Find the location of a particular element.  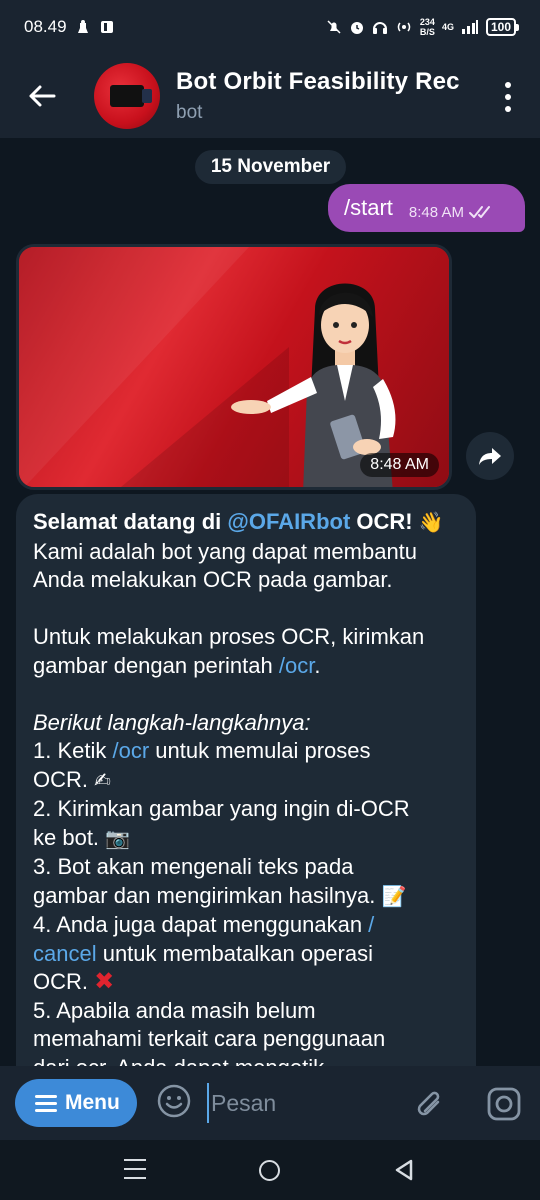

chat-title: Bot Orbit Feasibility Rec is located at coordinates (318, 81).